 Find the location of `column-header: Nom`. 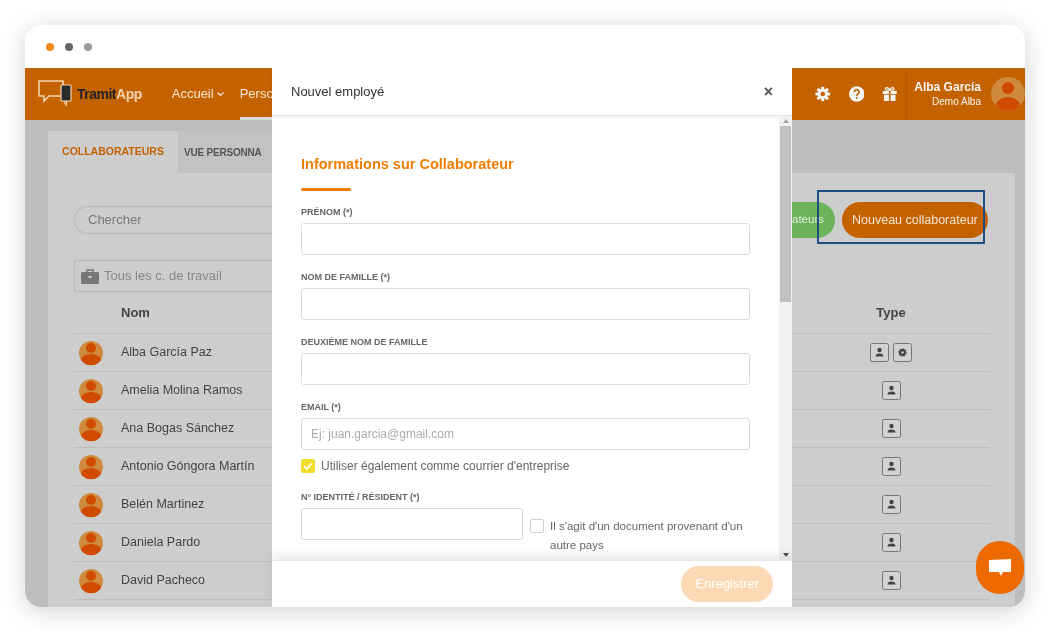

column-header: Nom is located at coordinates (135, 312).